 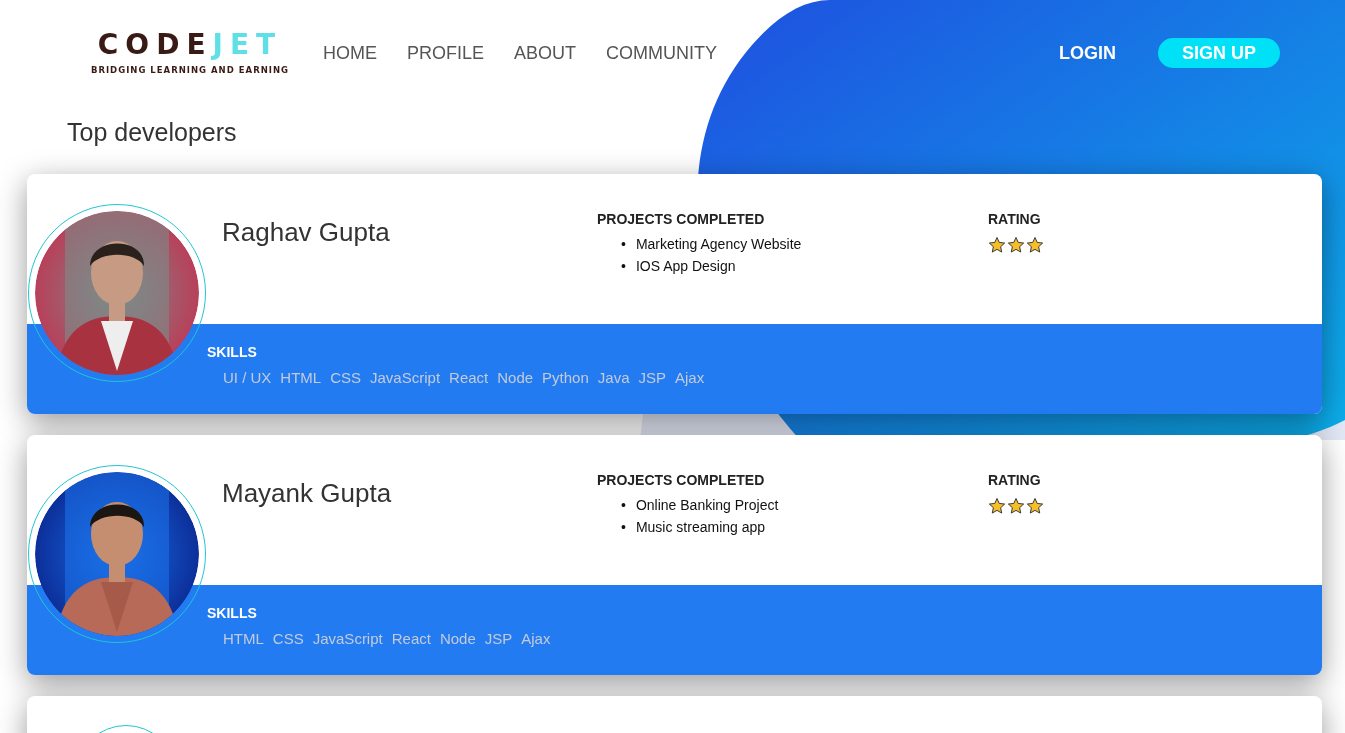 What do you see at coordinates (247, 377) in the screenshot?
I see `skill-tag: UI / UX` at bounding box center [247, 377].